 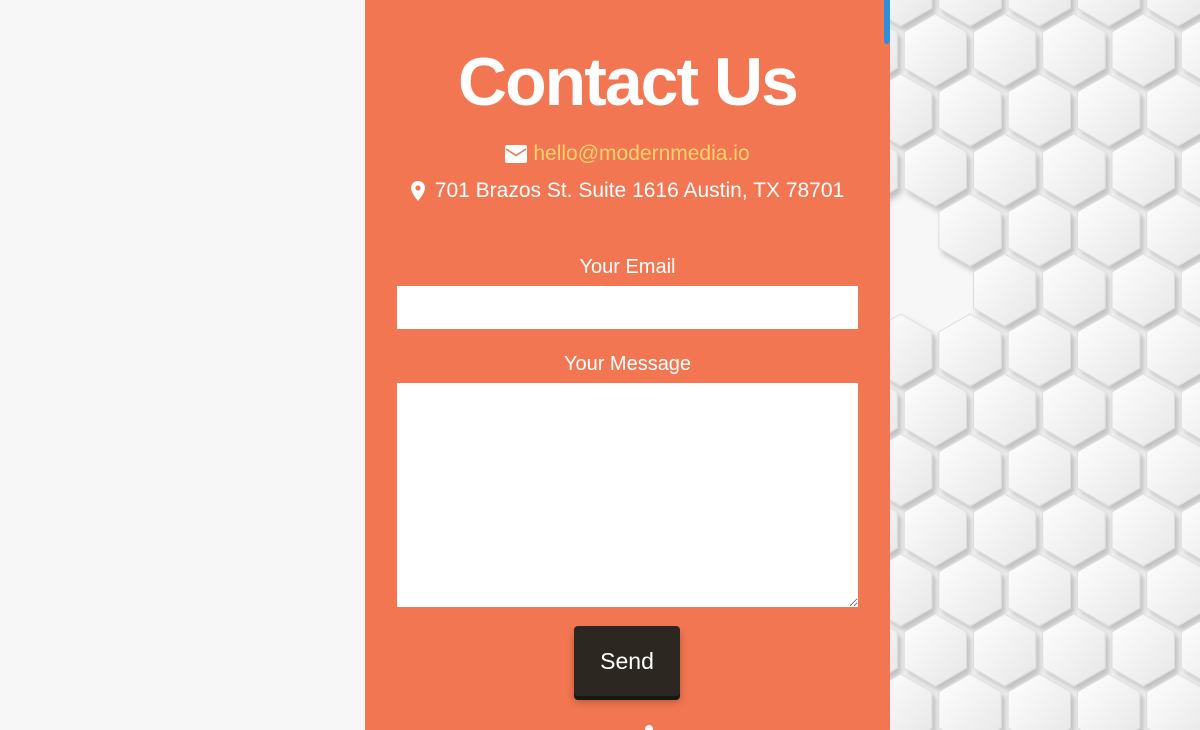 I want to click on email-contact-row: hello@modernmedia.io, so click(x=627, y=154).